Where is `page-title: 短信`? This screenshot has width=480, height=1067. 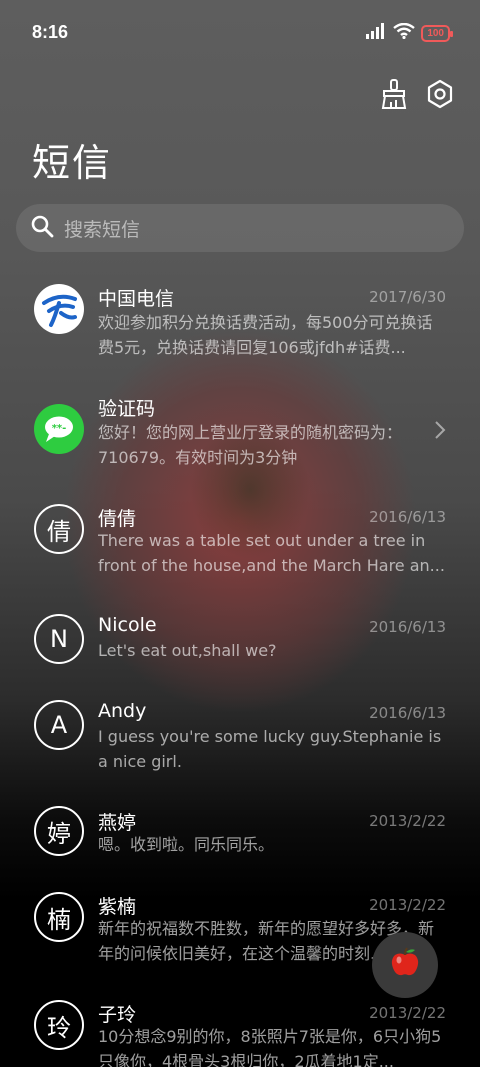 page-title: 短信 is located at coordinates (72, 163).